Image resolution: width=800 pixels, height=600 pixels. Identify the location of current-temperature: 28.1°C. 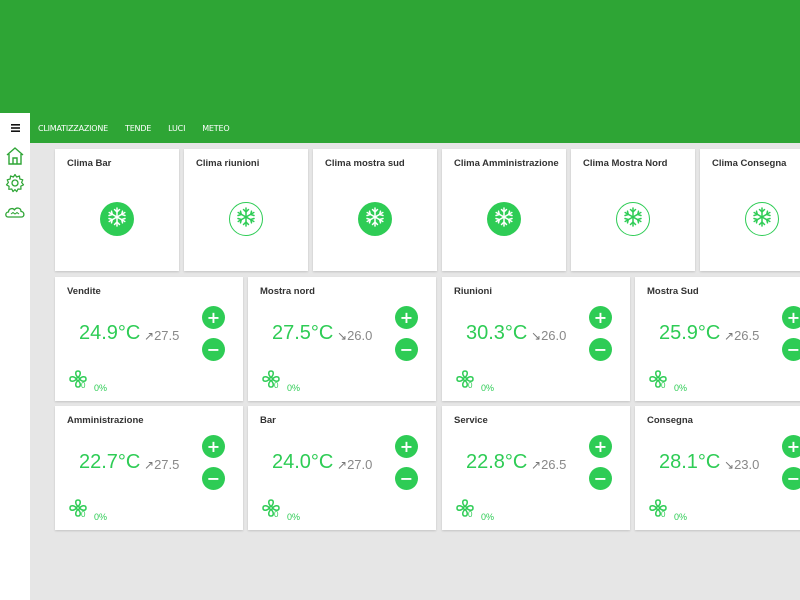
(690, 462).